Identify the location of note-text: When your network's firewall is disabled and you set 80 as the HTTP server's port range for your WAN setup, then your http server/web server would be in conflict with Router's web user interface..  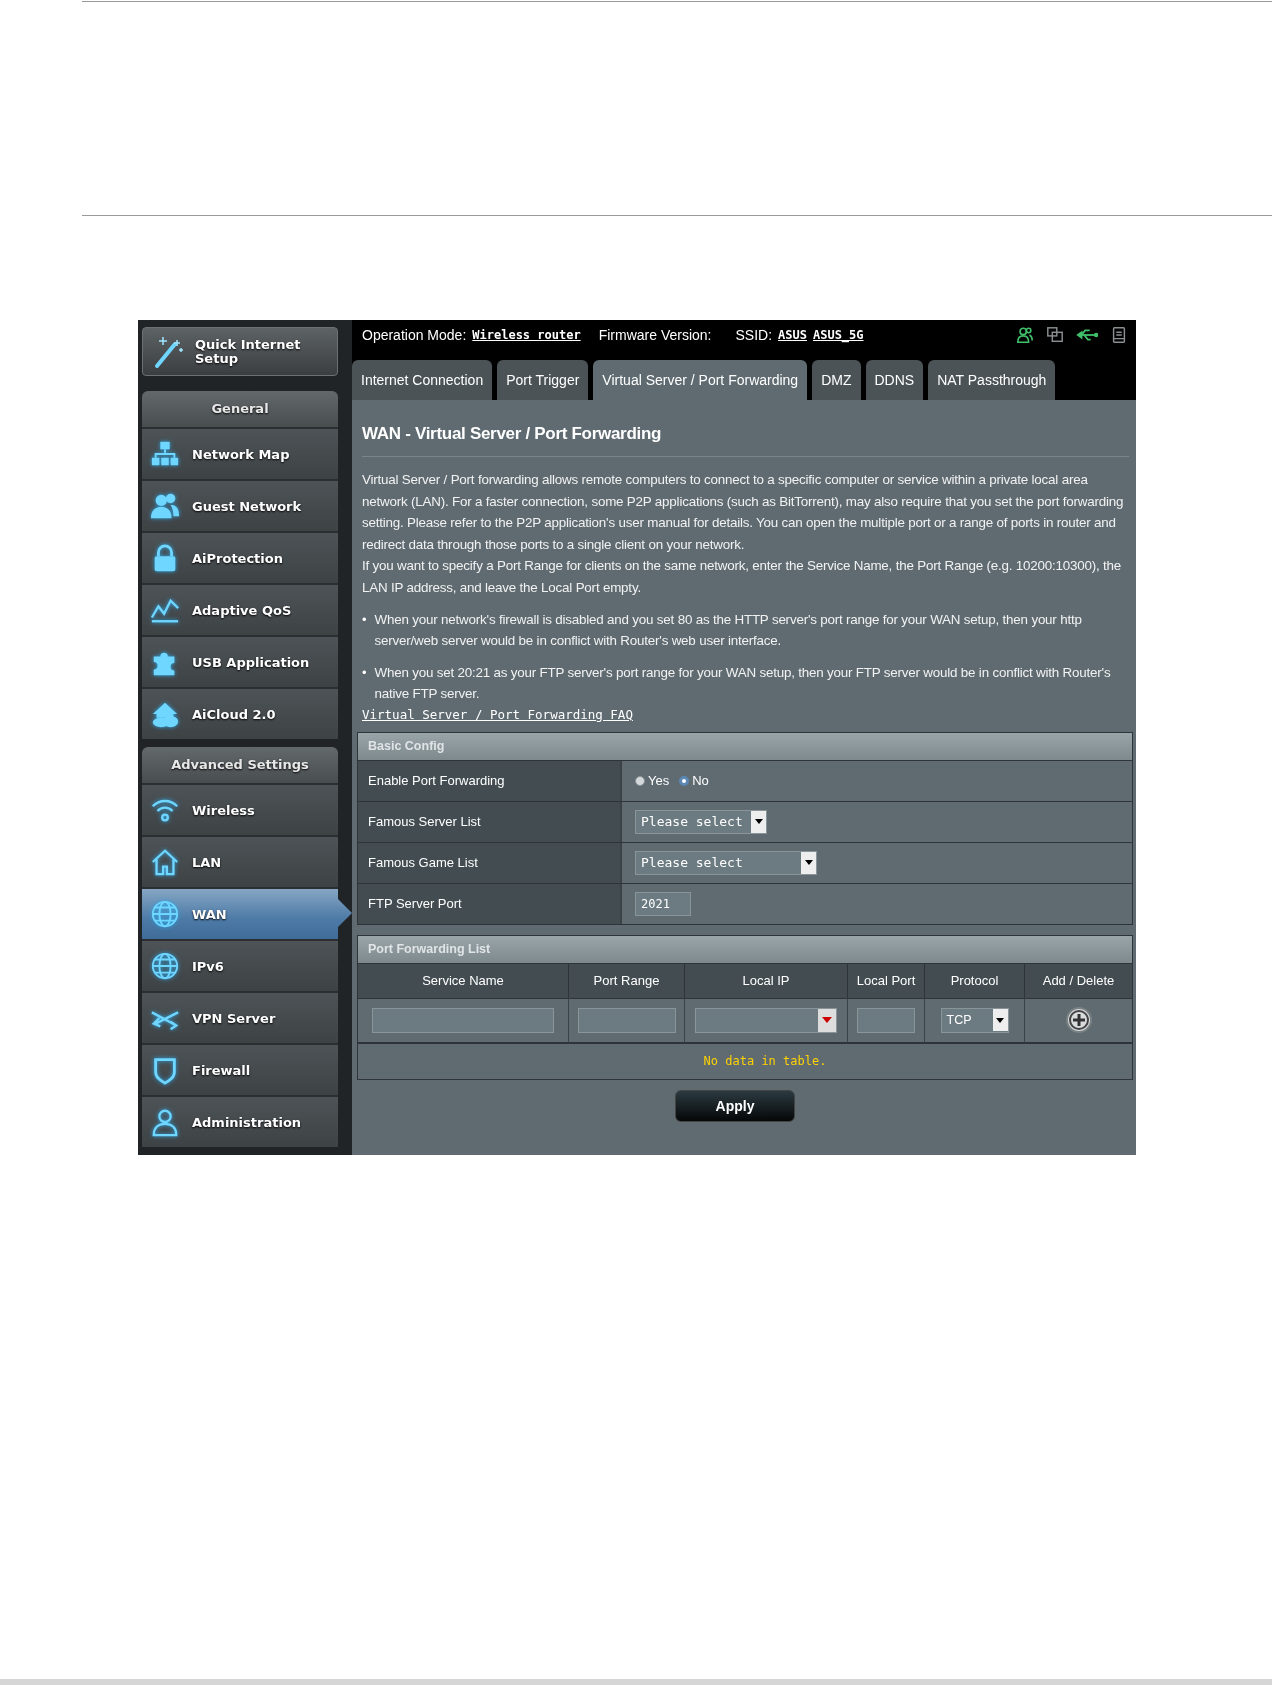
(728, 630).